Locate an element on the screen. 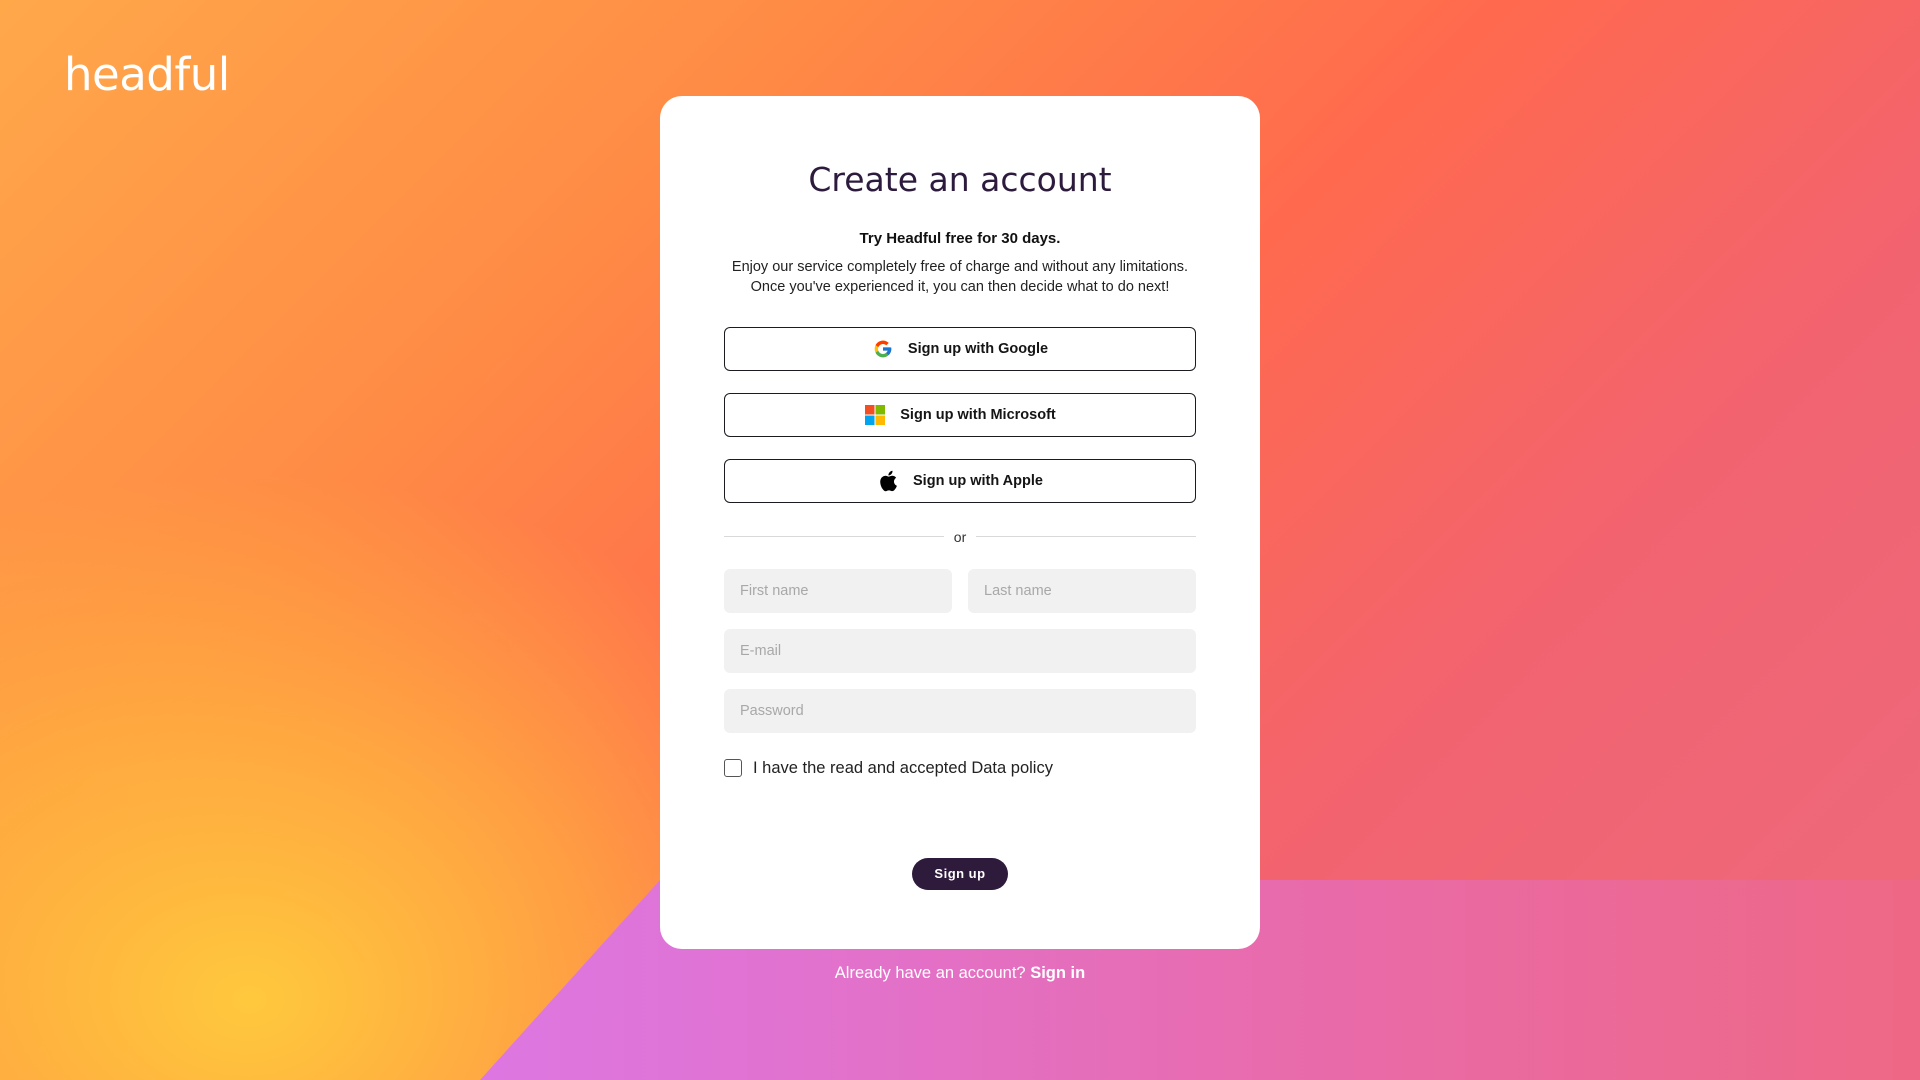 This screenshot has height=1080, width=1920. last-name-field is located at coordinates (1082, 590).